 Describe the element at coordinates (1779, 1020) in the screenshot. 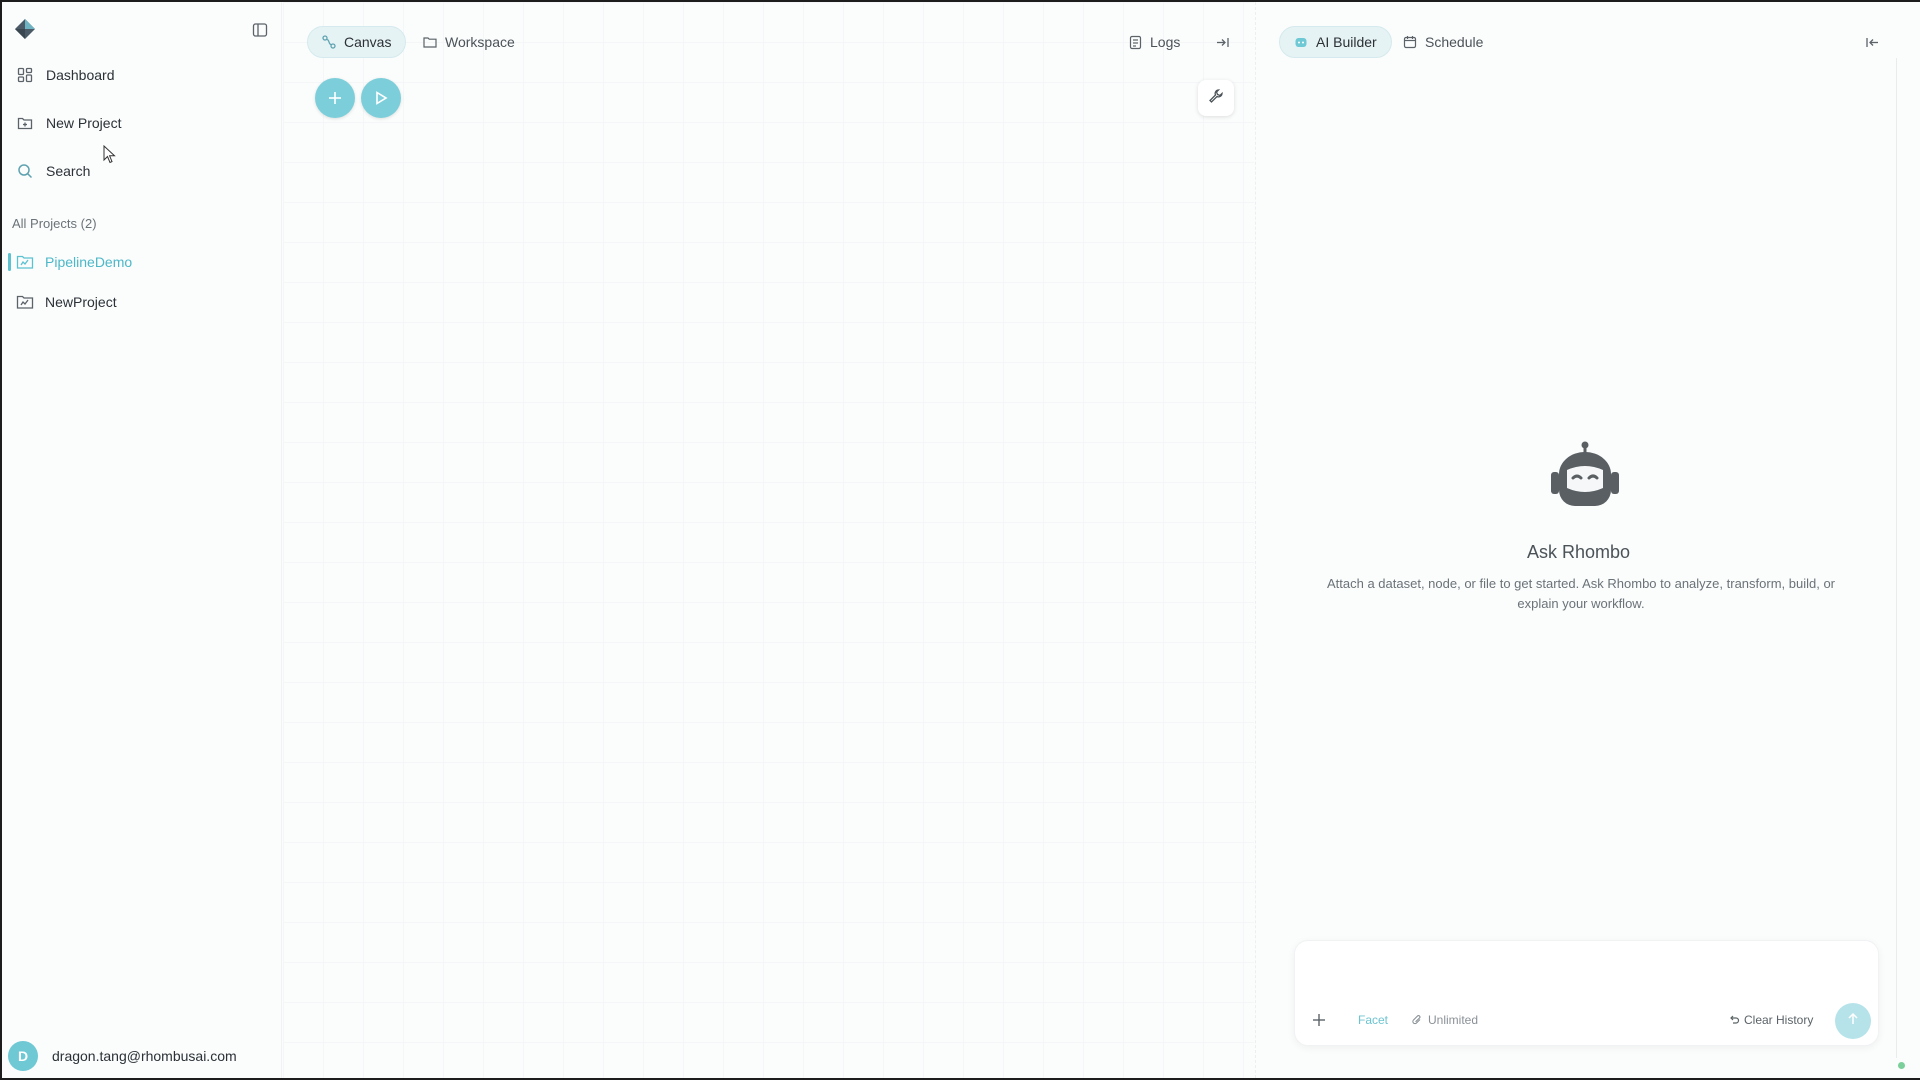

I see `clear-history-label: Clear History` at that location.